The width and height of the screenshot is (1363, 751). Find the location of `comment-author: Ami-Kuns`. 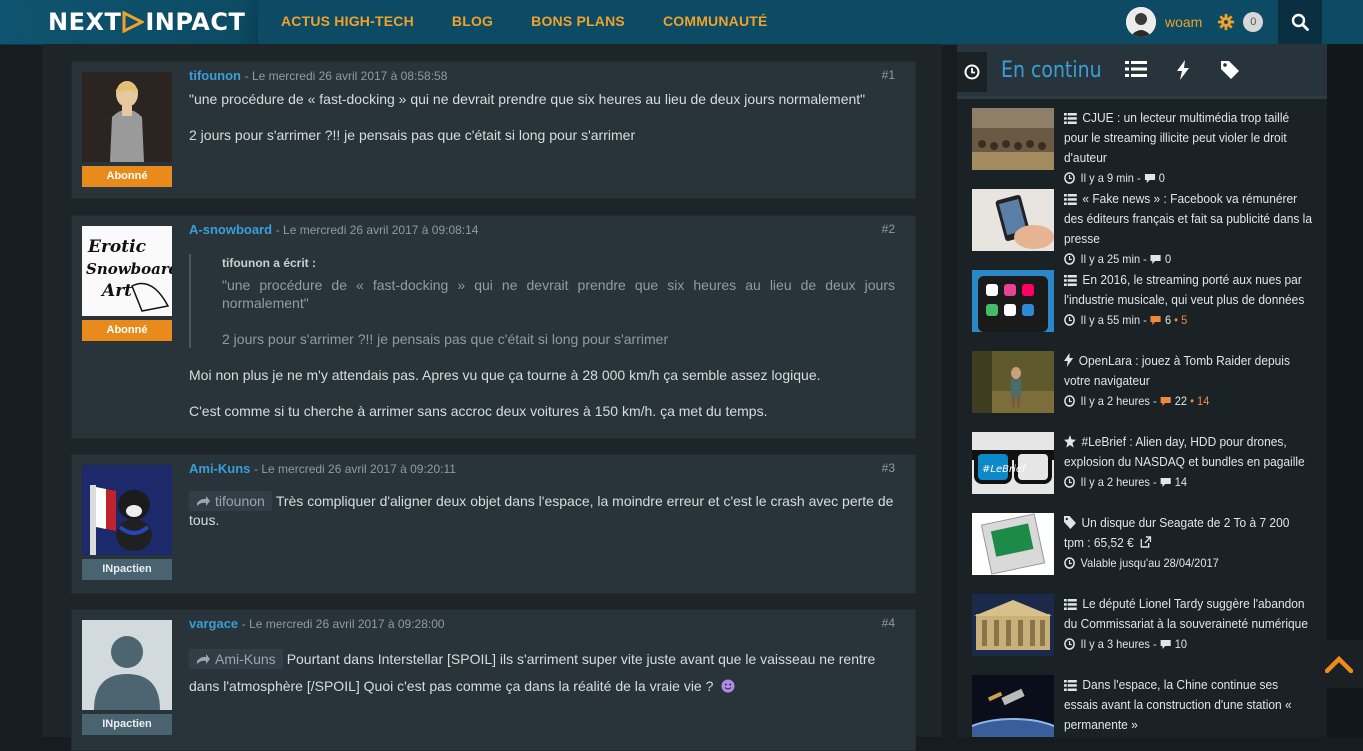

comment-author: Ami-Kuns is located at coordinates (219, 468).